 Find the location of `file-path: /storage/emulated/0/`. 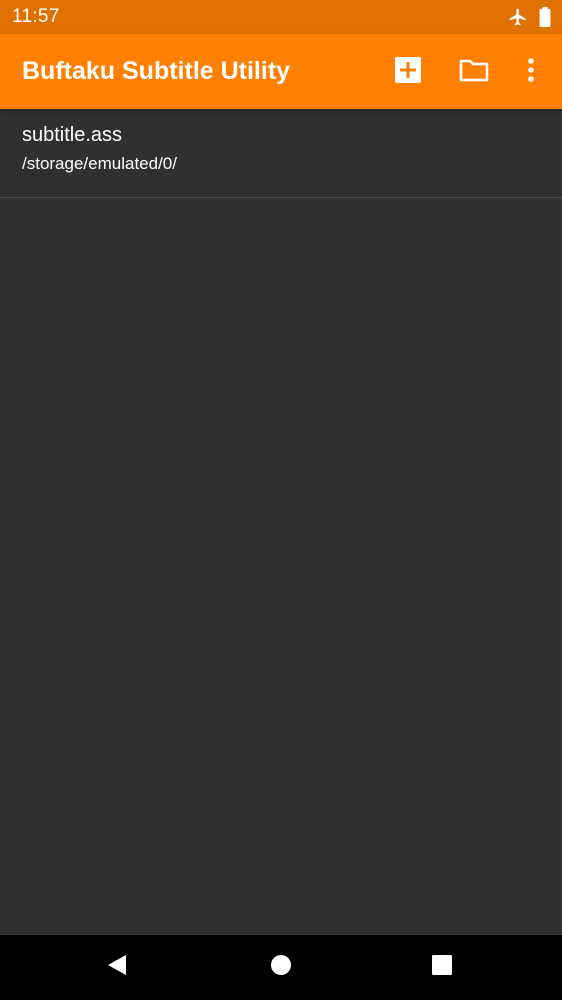

file-path: /storage/emulated/0/ is located at coordinates (99, 163).